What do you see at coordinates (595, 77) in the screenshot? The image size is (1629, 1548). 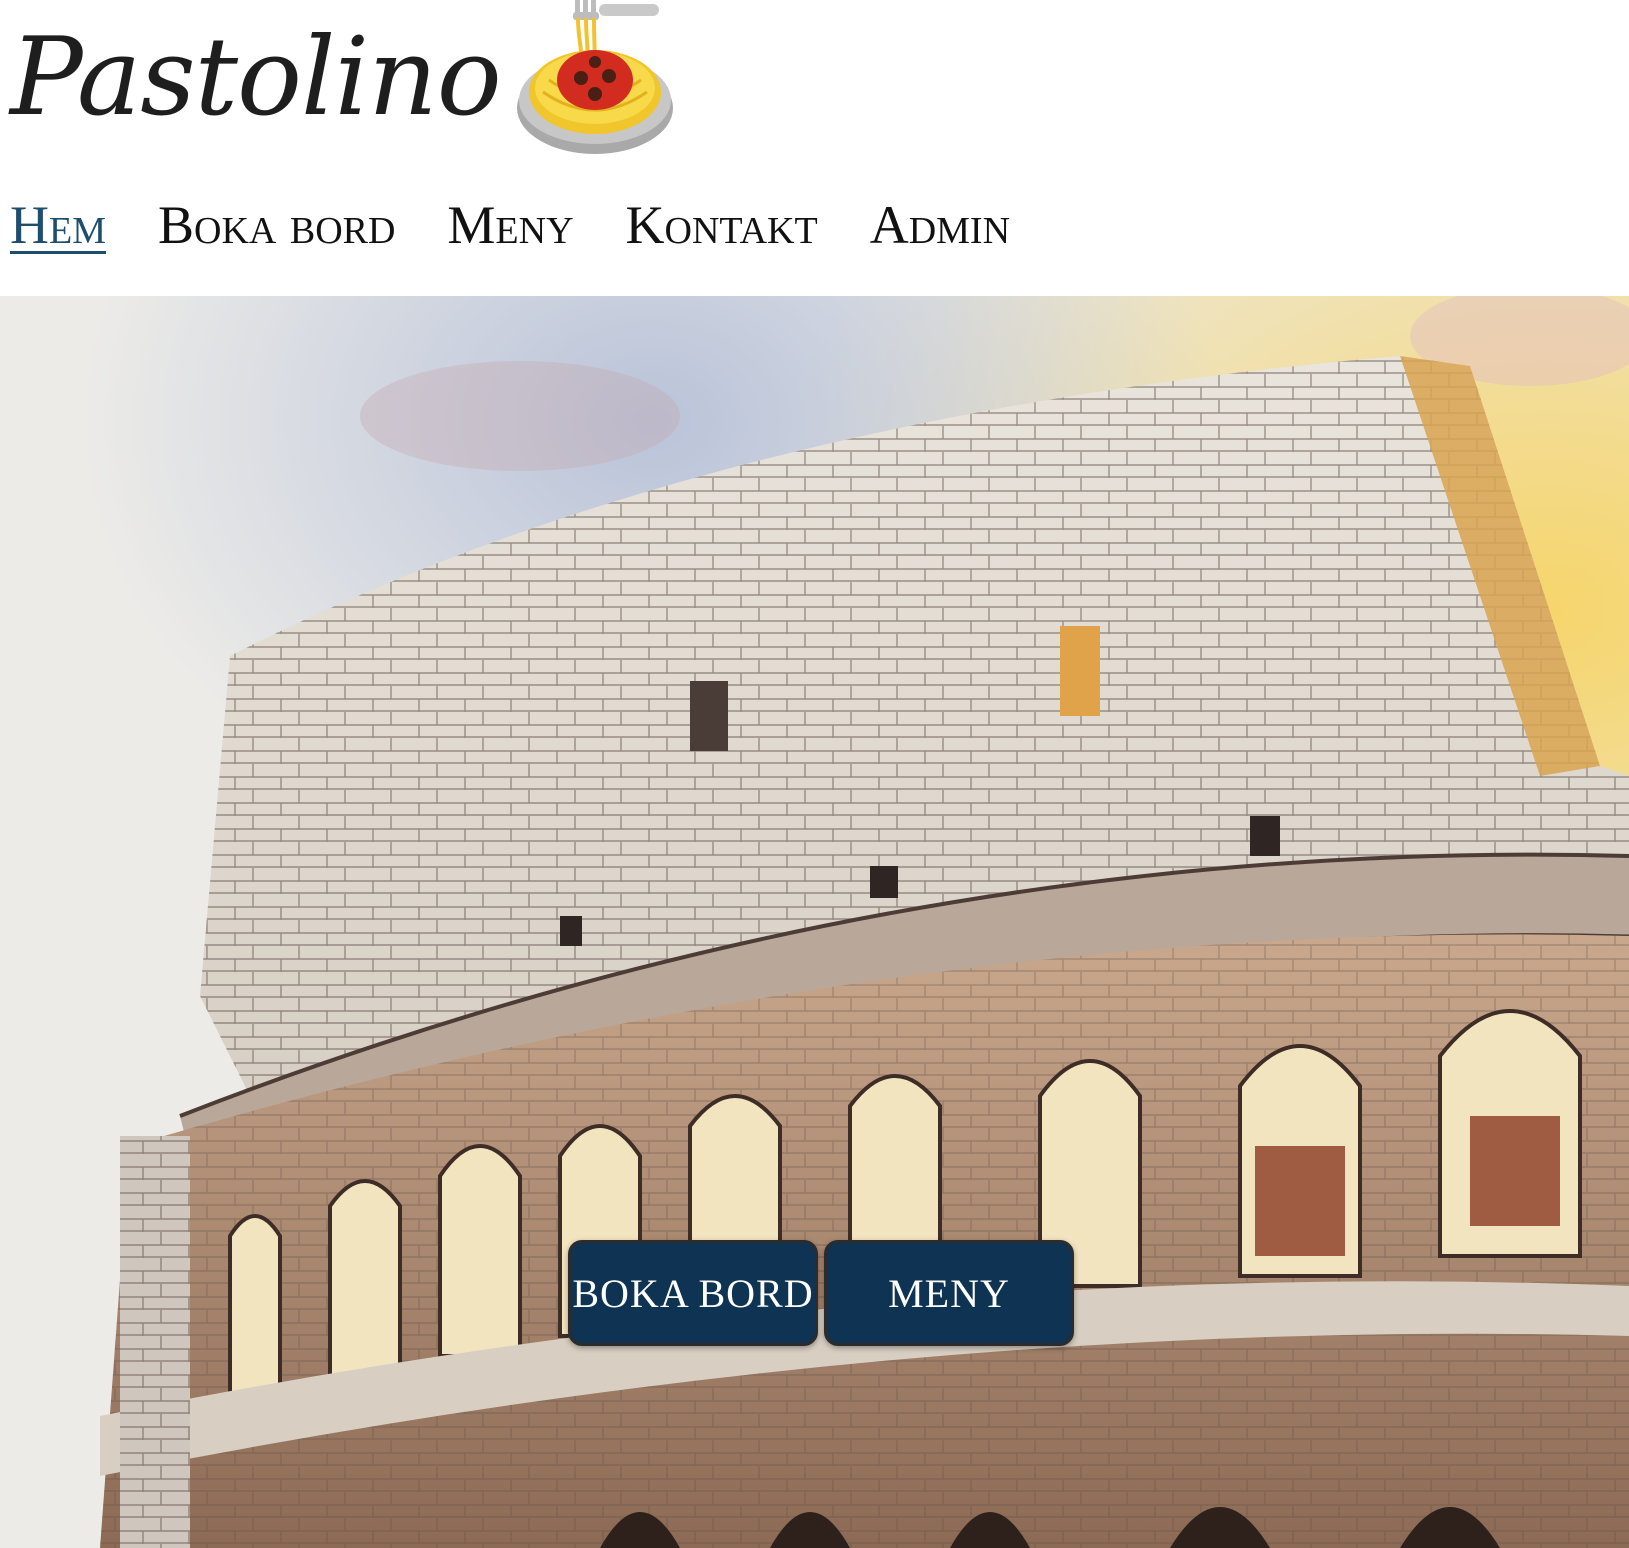 I see `spaghetti-bowl-icon` at bounding box center [595, 77].